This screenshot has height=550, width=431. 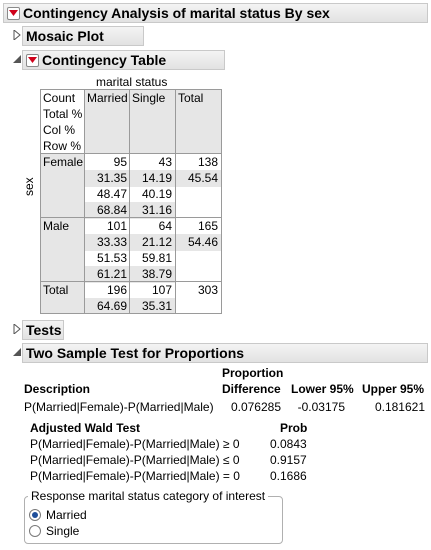 I want to click on col-pct-value: 51.53, so click(x=111, y=258).